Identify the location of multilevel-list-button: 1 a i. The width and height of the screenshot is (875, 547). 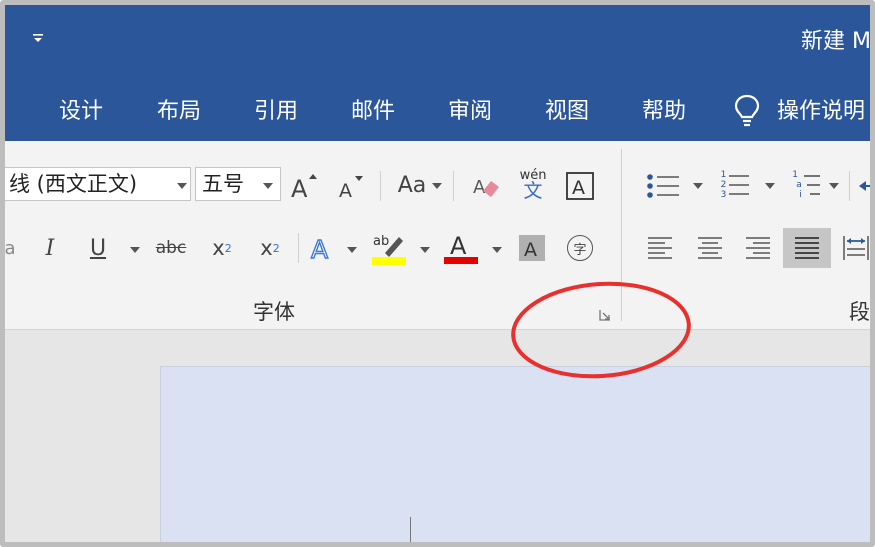
(806, 185).